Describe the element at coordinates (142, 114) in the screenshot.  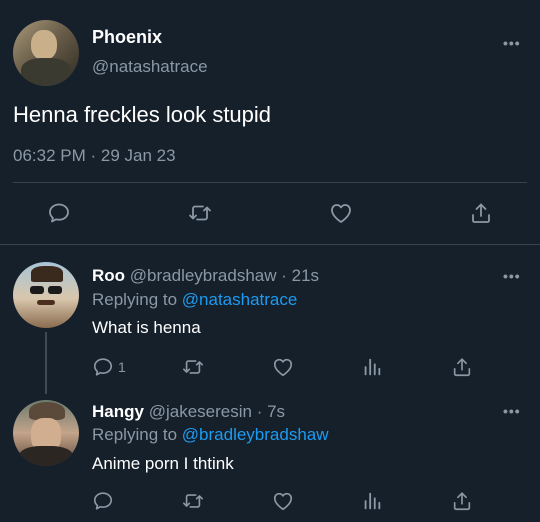
I see `tweet-text: Henna freckles look stupid` at that location.